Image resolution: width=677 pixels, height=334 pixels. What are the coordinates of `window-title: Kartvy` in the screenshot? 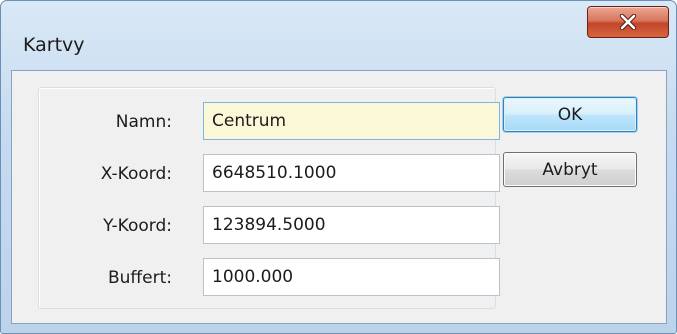 It's located at (54, 45).